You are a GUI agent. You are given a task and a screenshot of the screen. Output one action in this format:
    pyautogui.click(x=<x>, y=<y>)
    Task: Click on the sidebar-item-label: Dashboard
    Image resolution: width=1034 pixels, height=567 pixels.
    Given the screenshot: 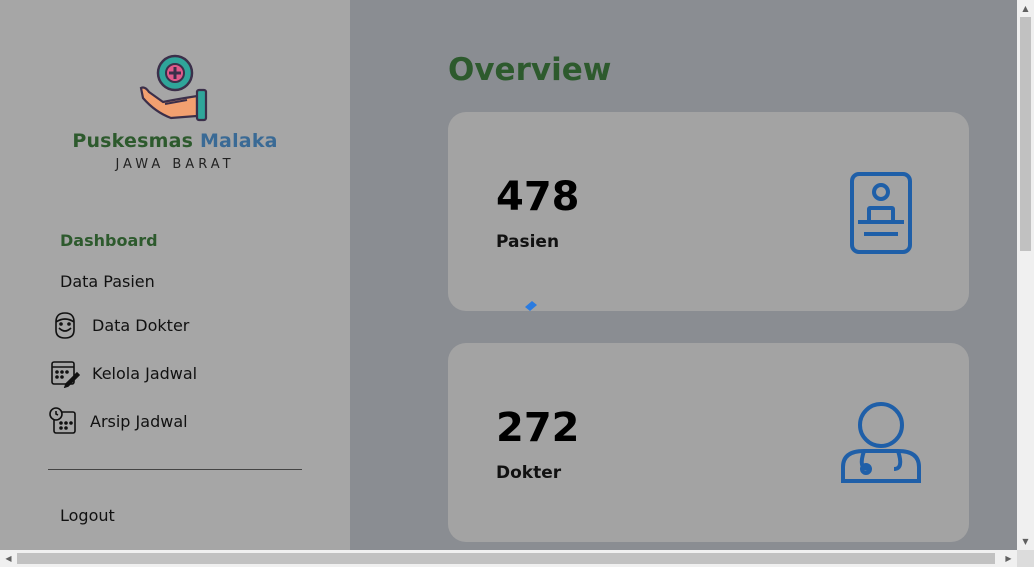 What is the action you would take?
    pyautogui.click(x=109, y=240)
    